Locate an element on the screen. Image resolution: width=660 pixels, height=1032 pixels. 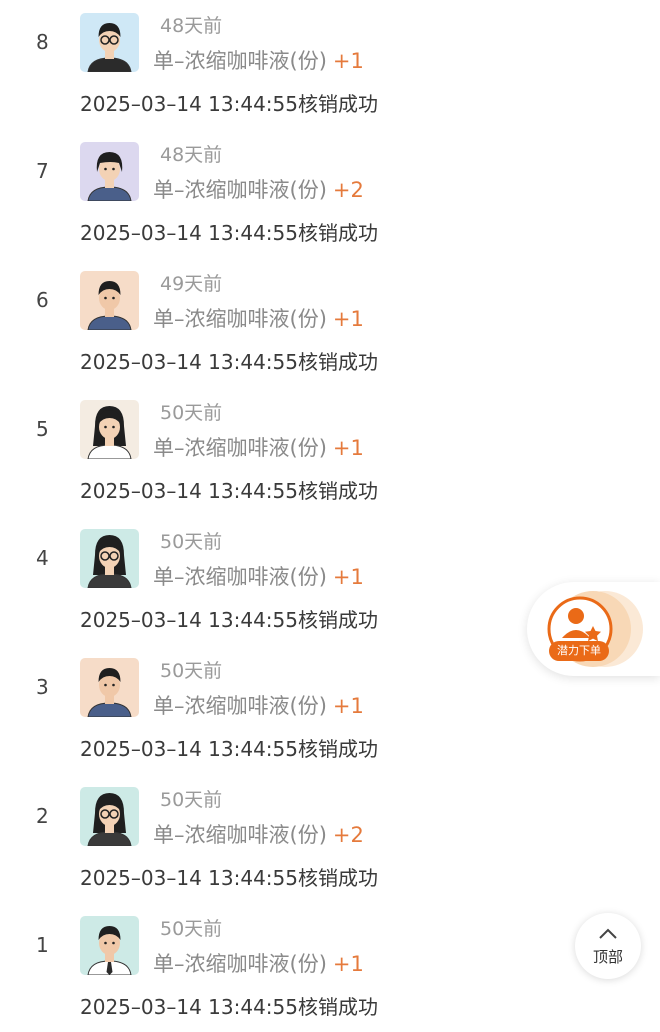
user-star-icon is located at coordinates (595, 629).